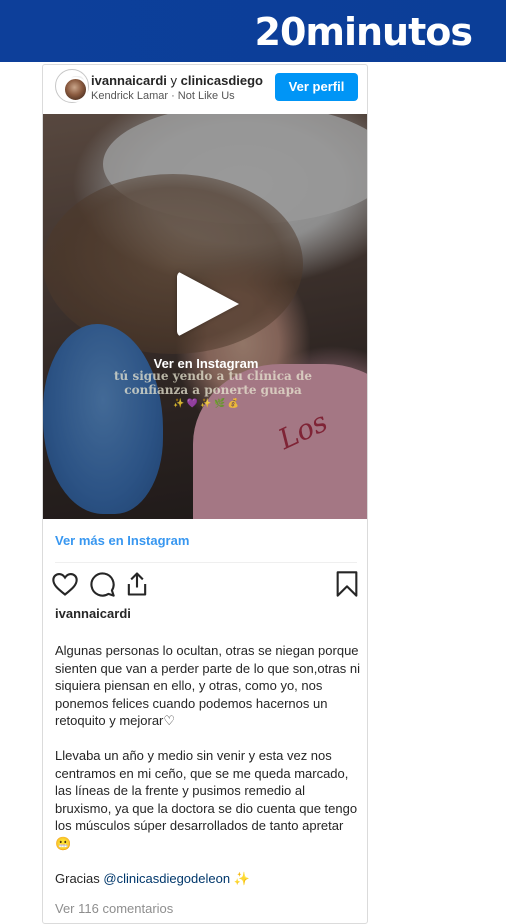 The height and width of the screenshot is (924, 506). I want to click on see-more-on-instagram-link: Ver más en Instagram, so click(122, 540).